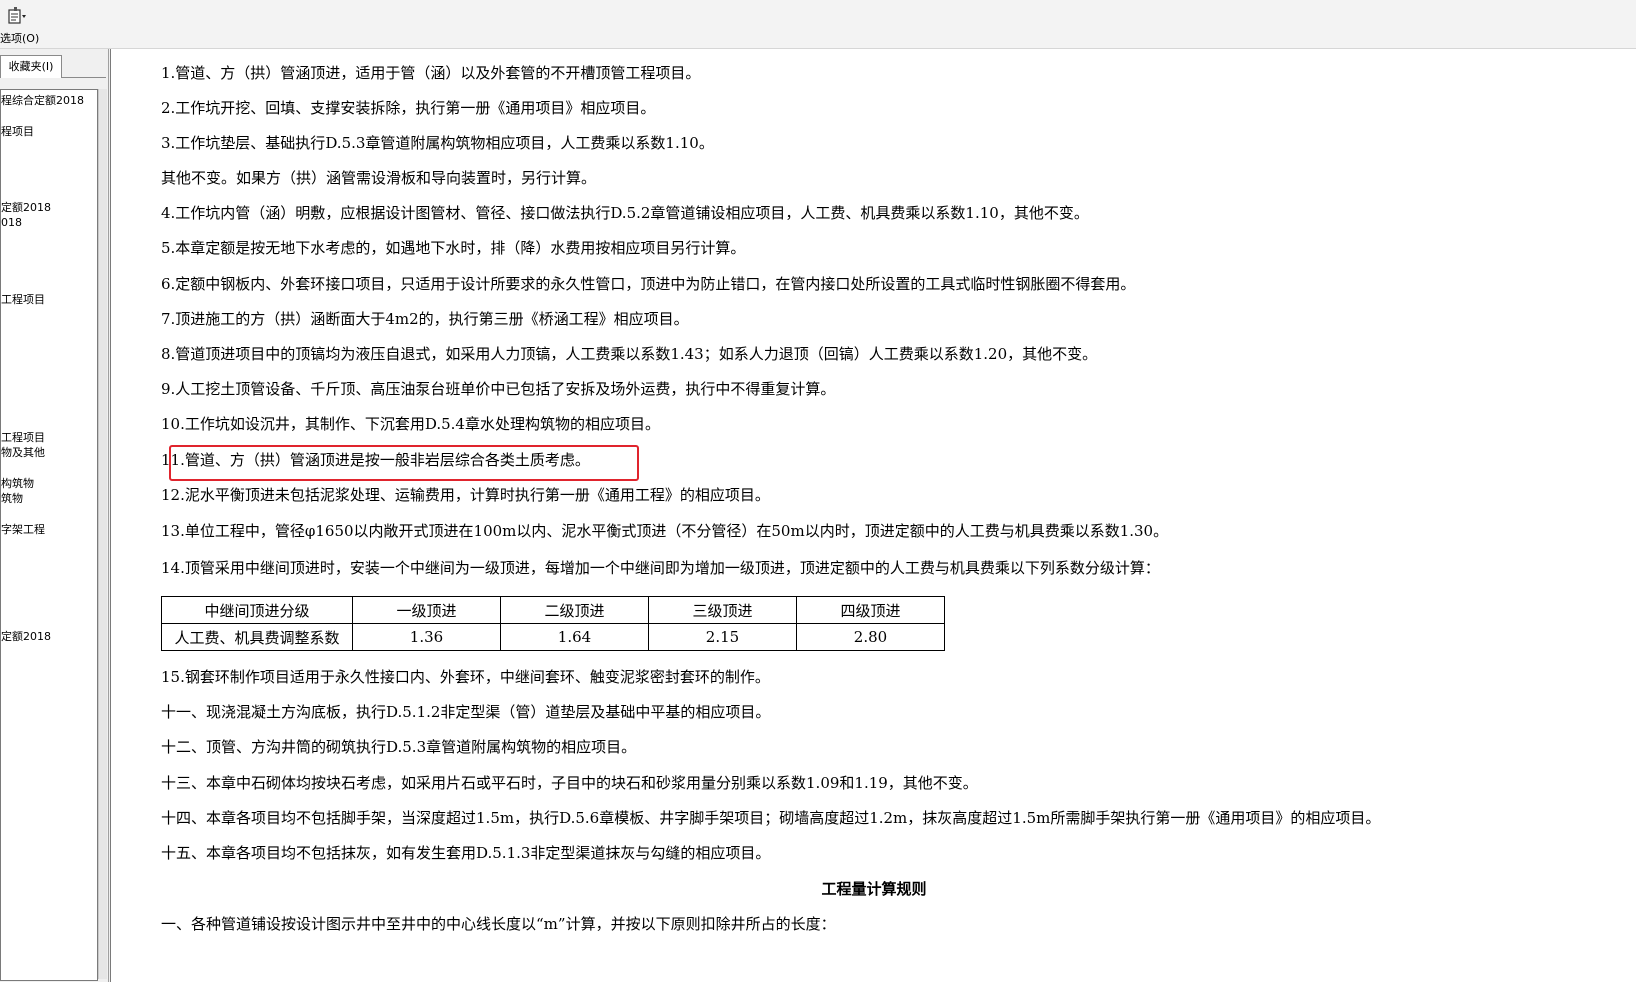 The width and height of the screenshot is (1636, 982). I want to click on tree-item: 字架工程, so click(23, 529).